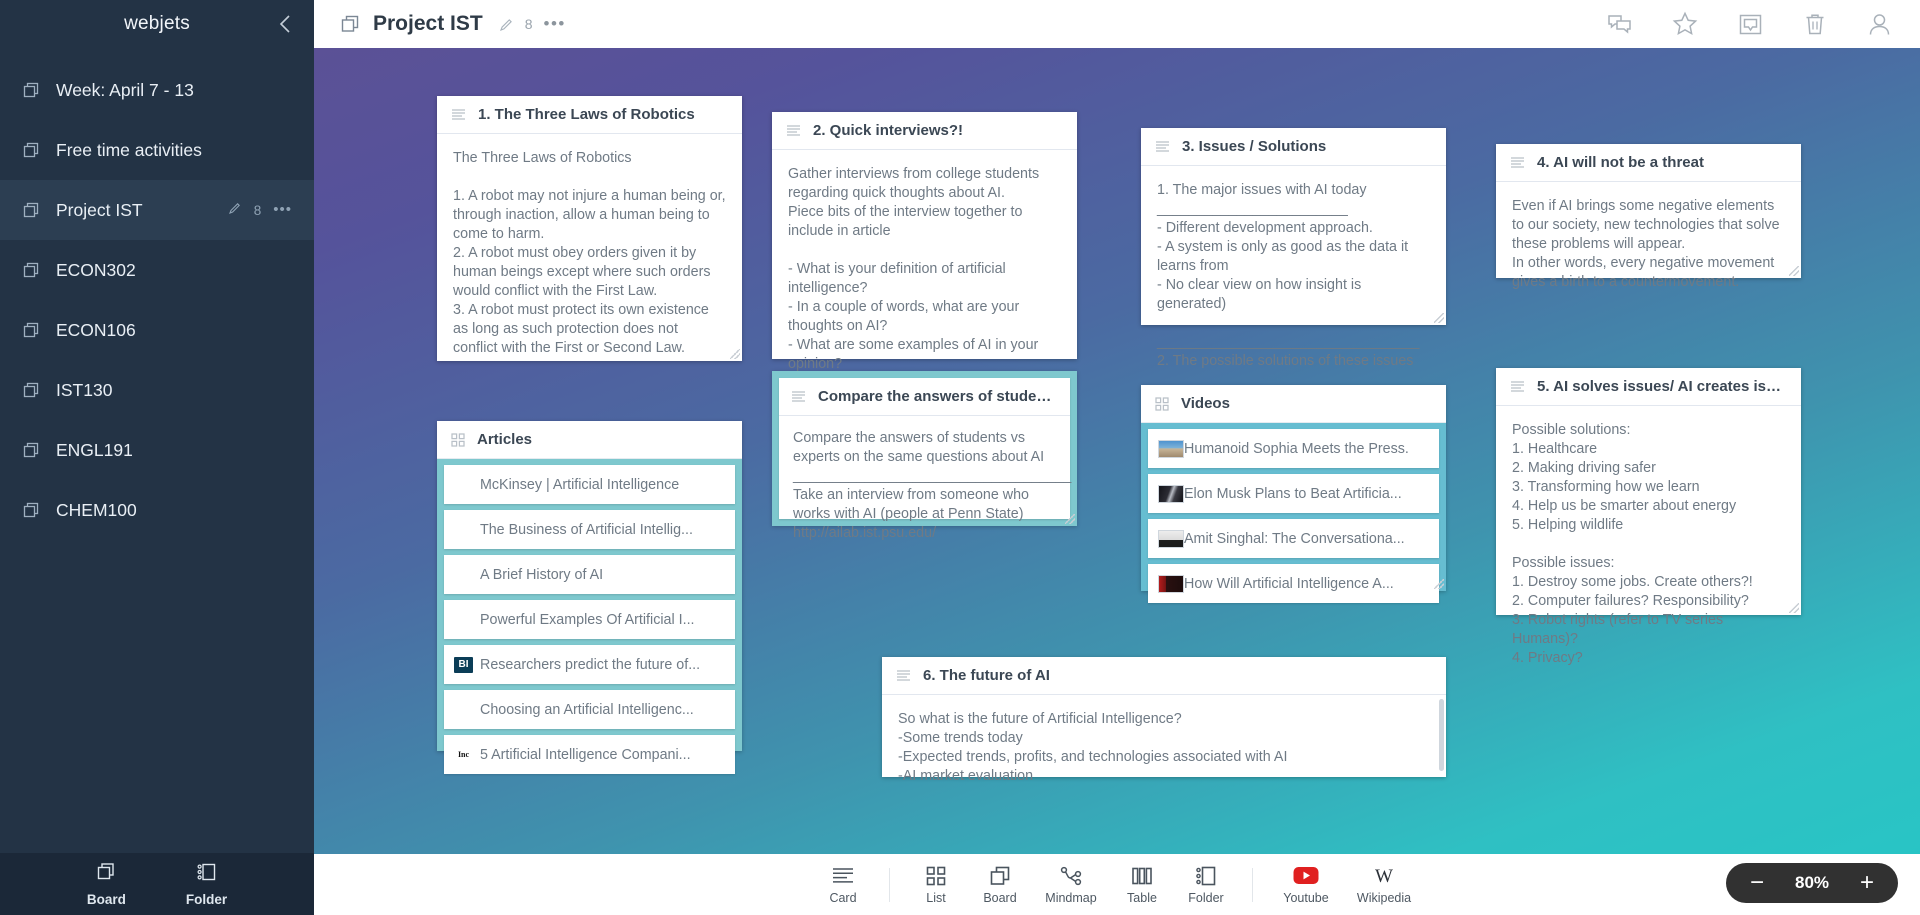 This screenshot has width=1920, height=915. I want to click on chevron-left-icon, so click(285, 24).